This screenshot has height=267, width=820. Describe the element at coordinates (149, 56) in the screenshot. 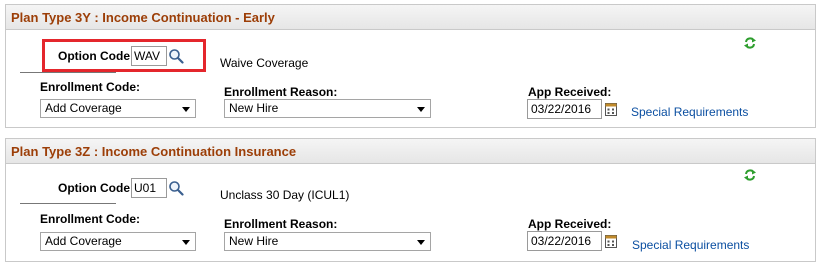

I see `option-code-input: WAV` at that location.